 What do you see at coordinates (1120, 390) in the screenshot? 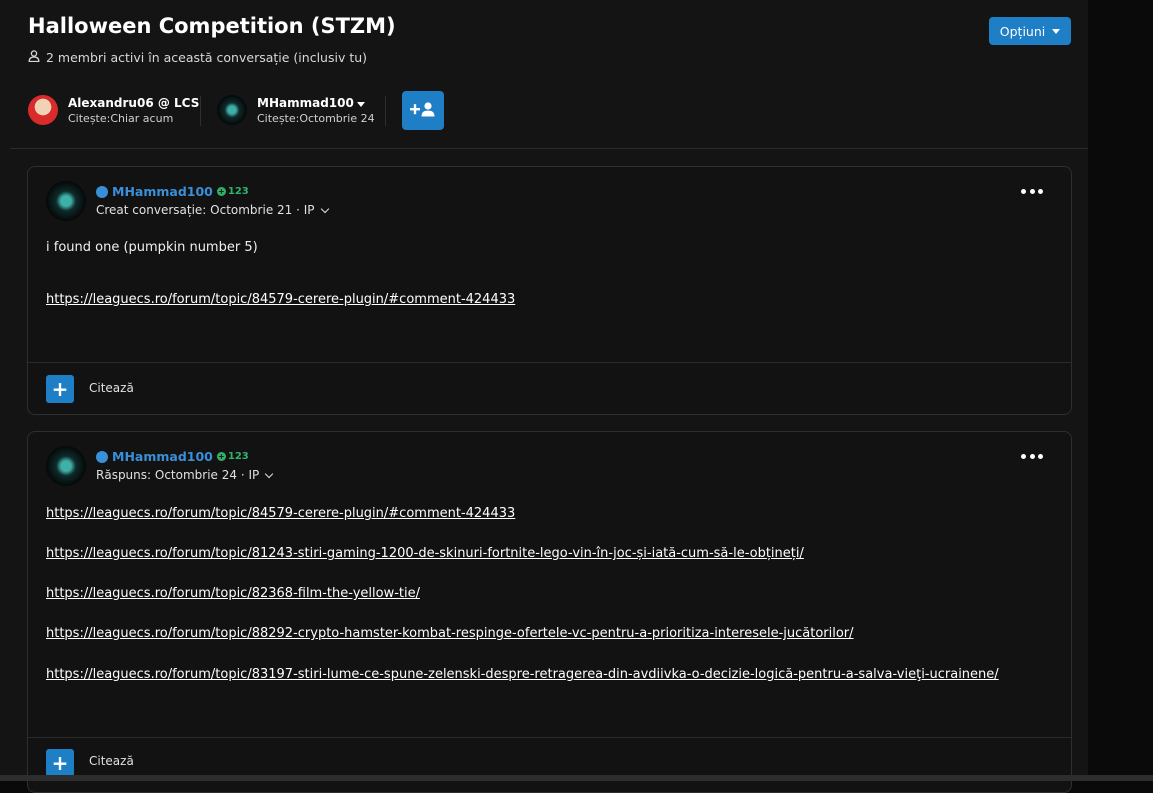
I see `page-gutter` at bounding box center [1120, 390].